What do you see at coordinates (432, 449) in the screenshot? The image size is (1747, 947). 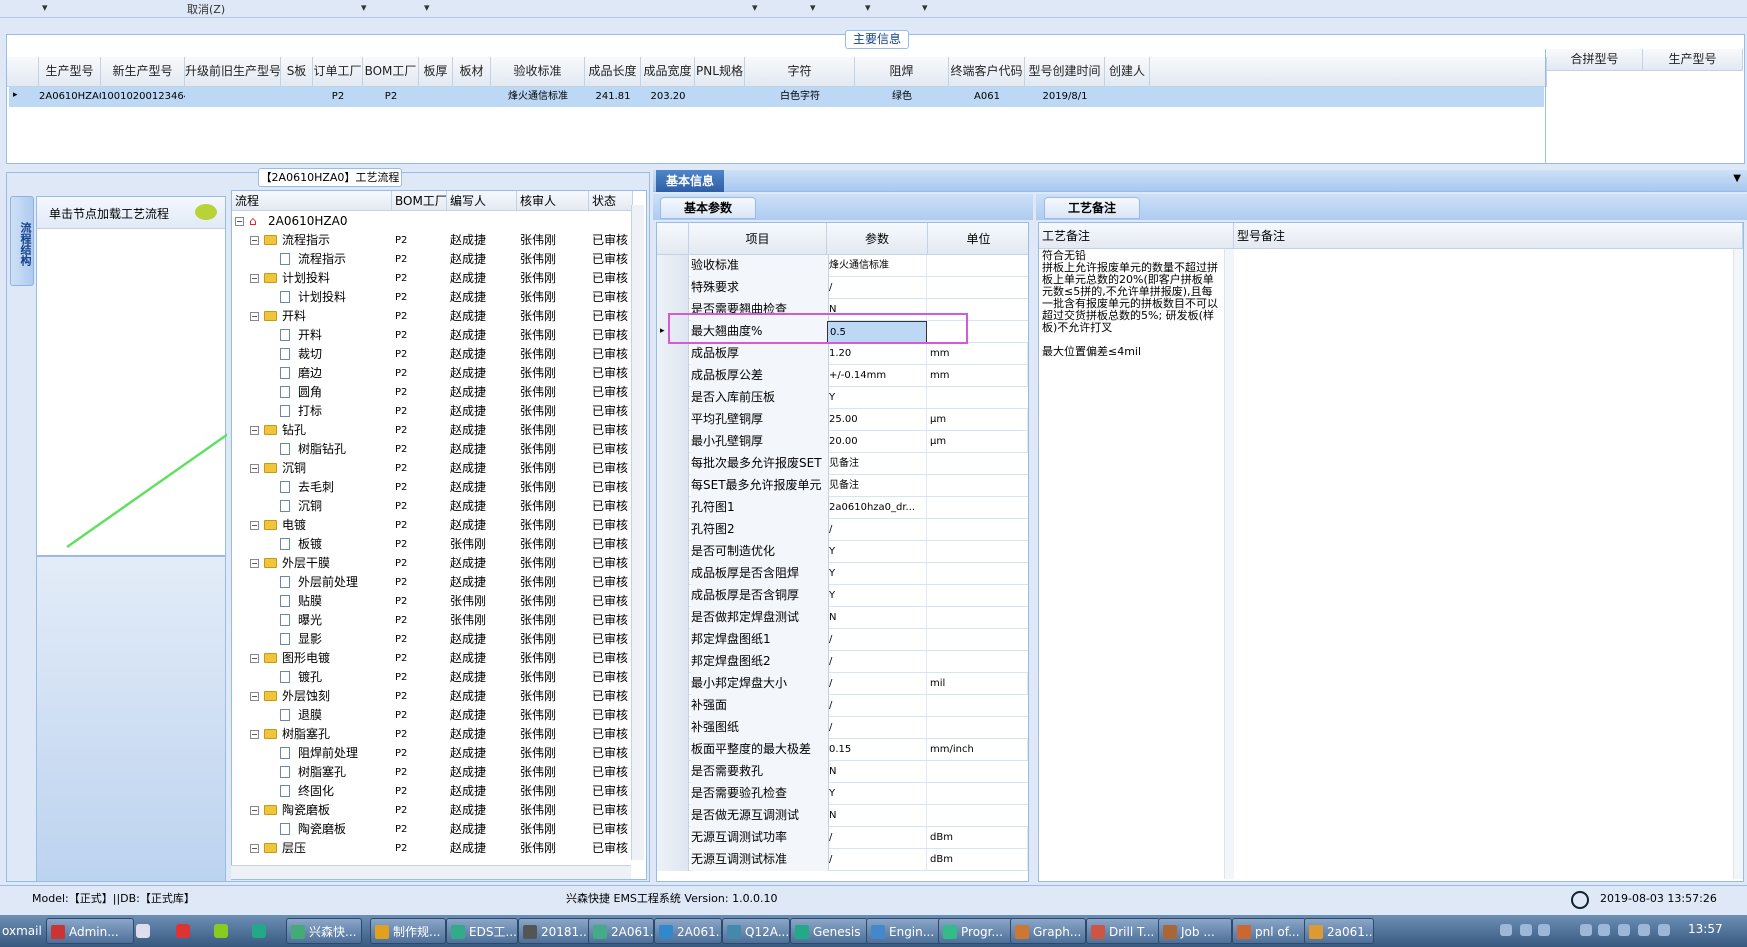 I see `tree-node: 树脂钻孔 P2 赵成捷 张伟刚 已审核` at bounding box center [432, 449].